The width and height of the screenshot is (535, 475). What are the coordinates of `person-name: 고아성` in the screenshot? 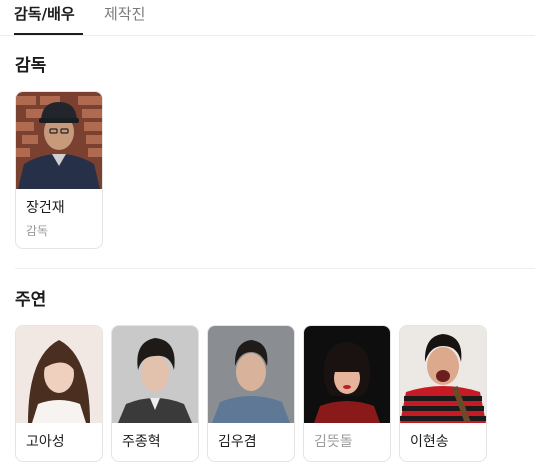 It's located at (45, 442).